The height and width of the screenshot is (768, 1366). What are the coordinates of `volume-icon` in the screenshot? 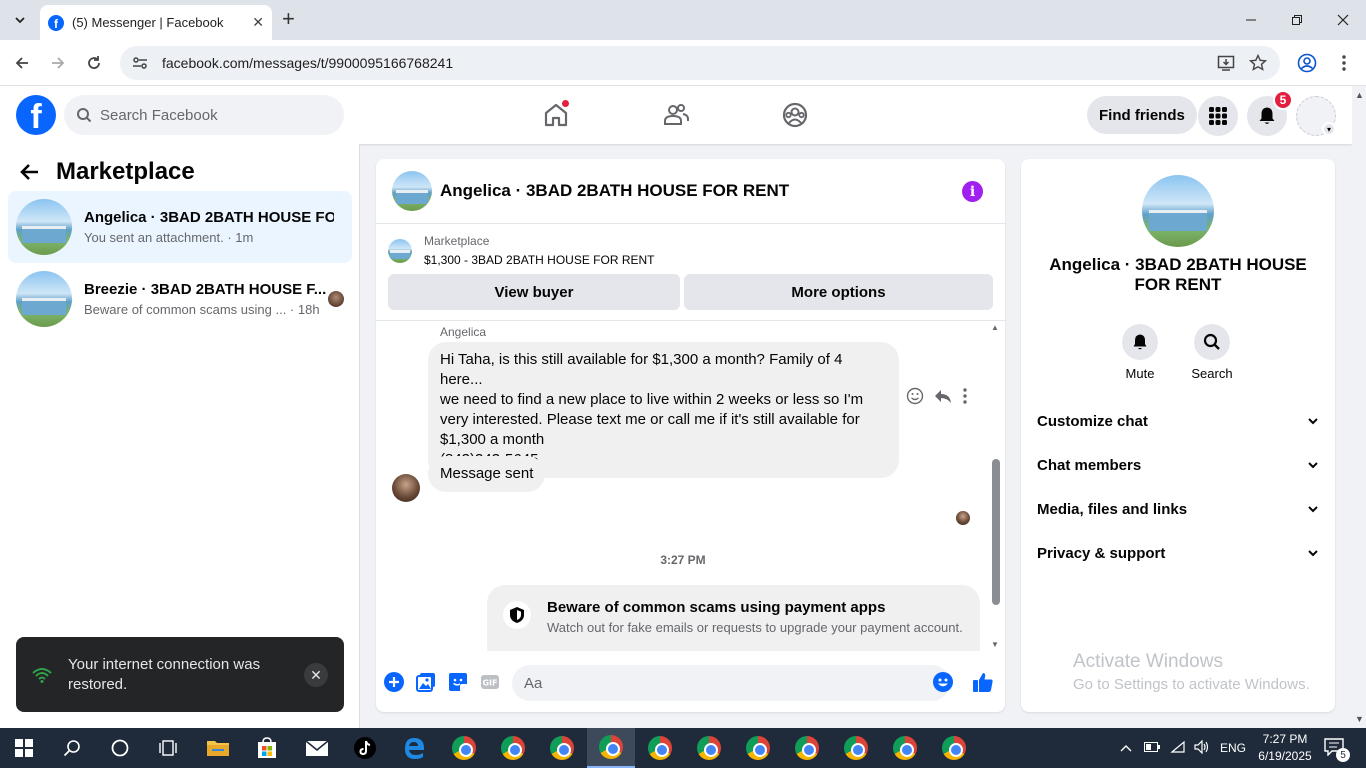 It's located at (1202, 748).